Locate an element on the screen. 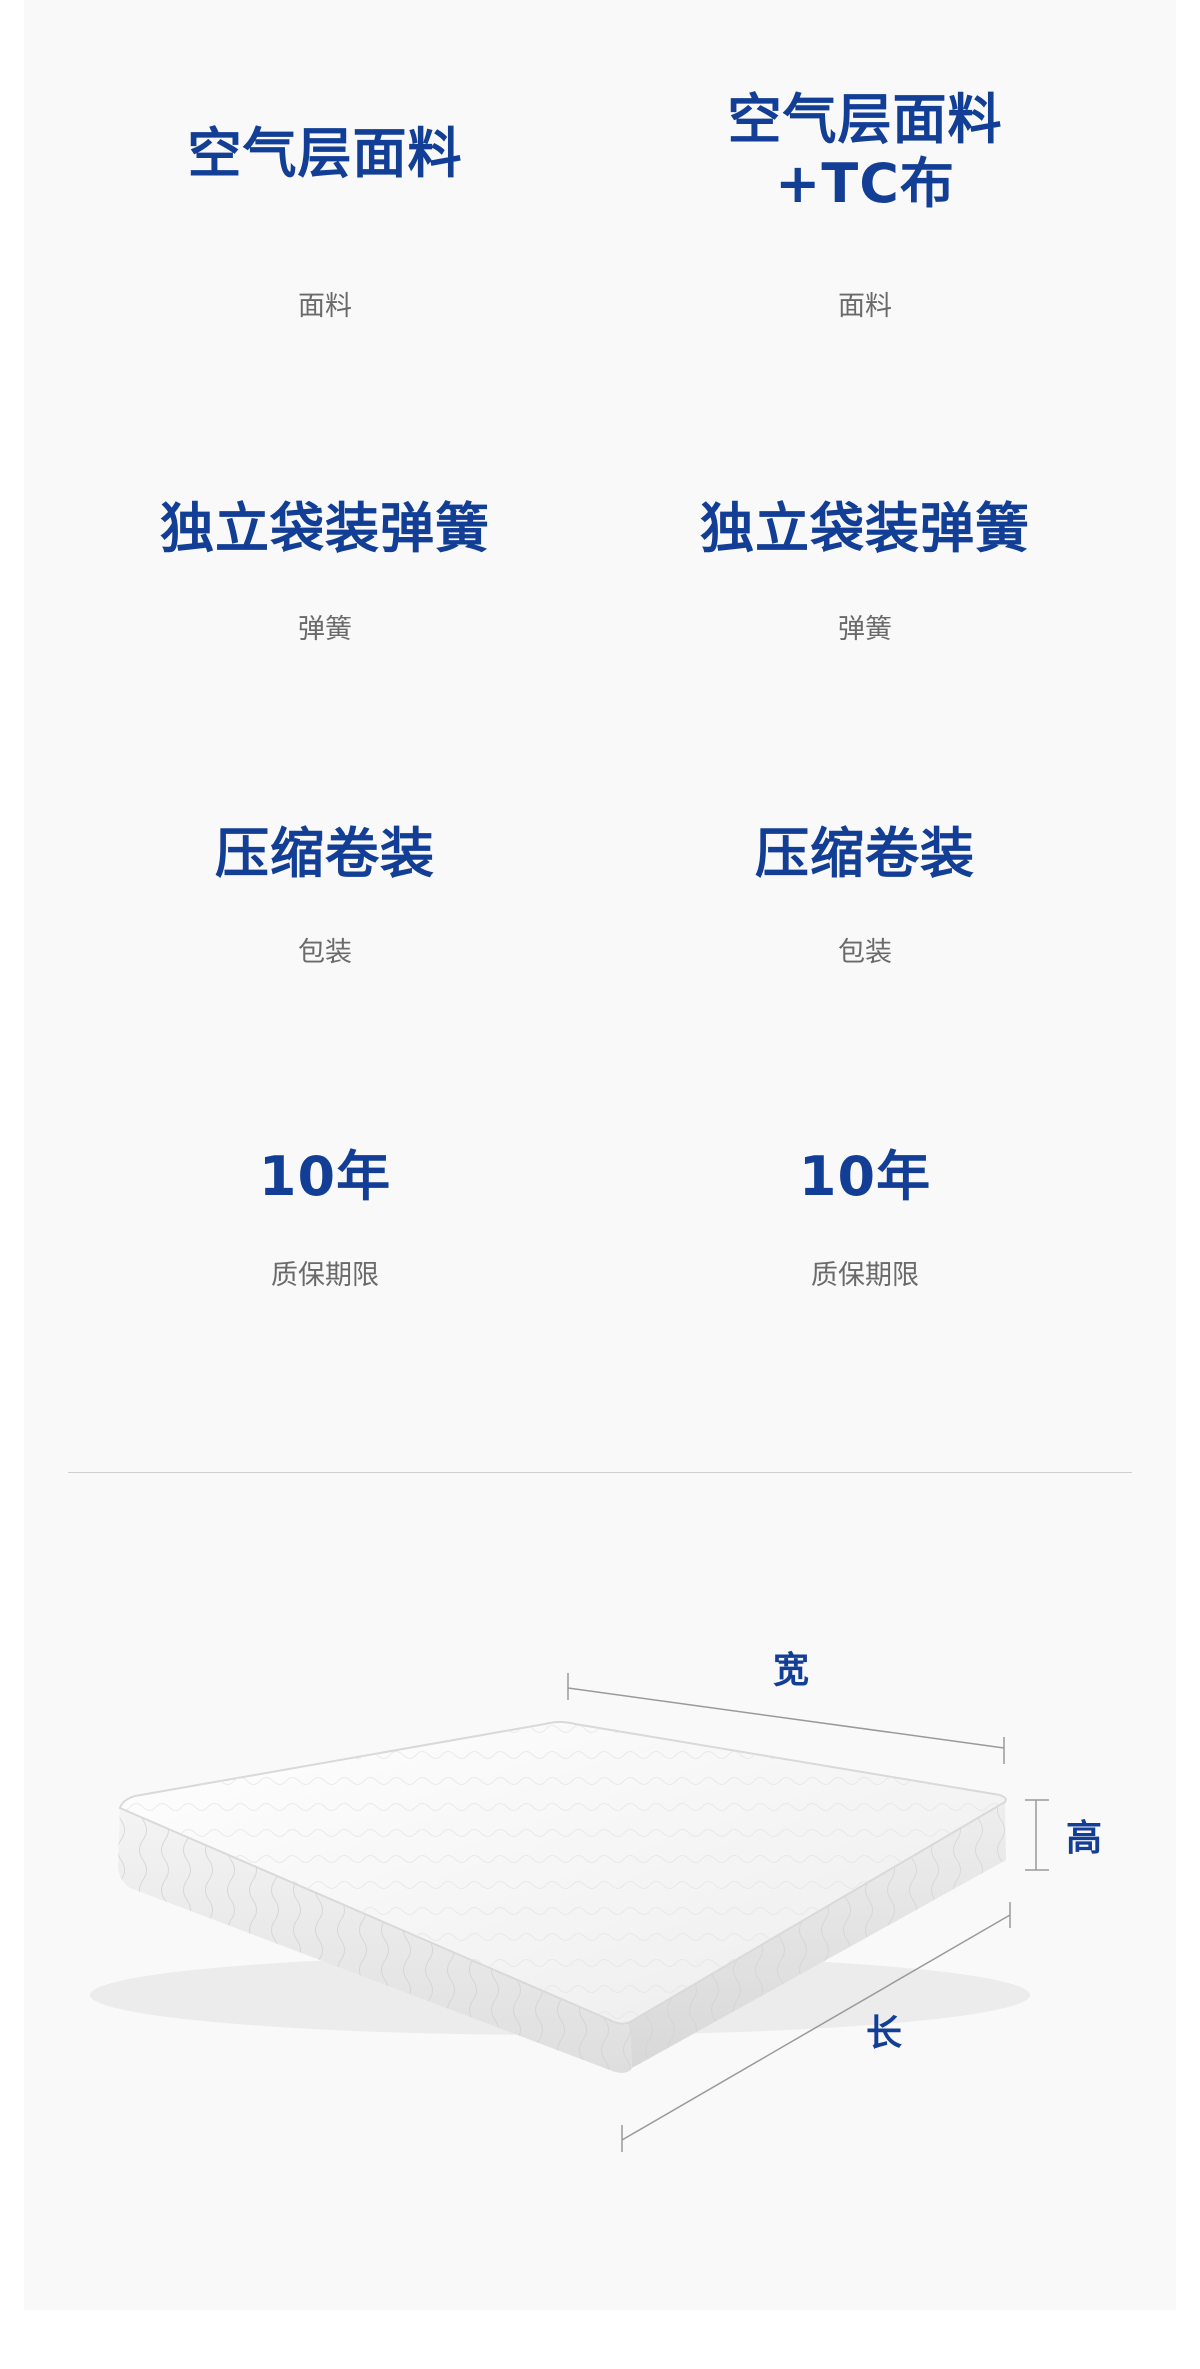  width-label: 宽 is located at coordinates (791, 1670).